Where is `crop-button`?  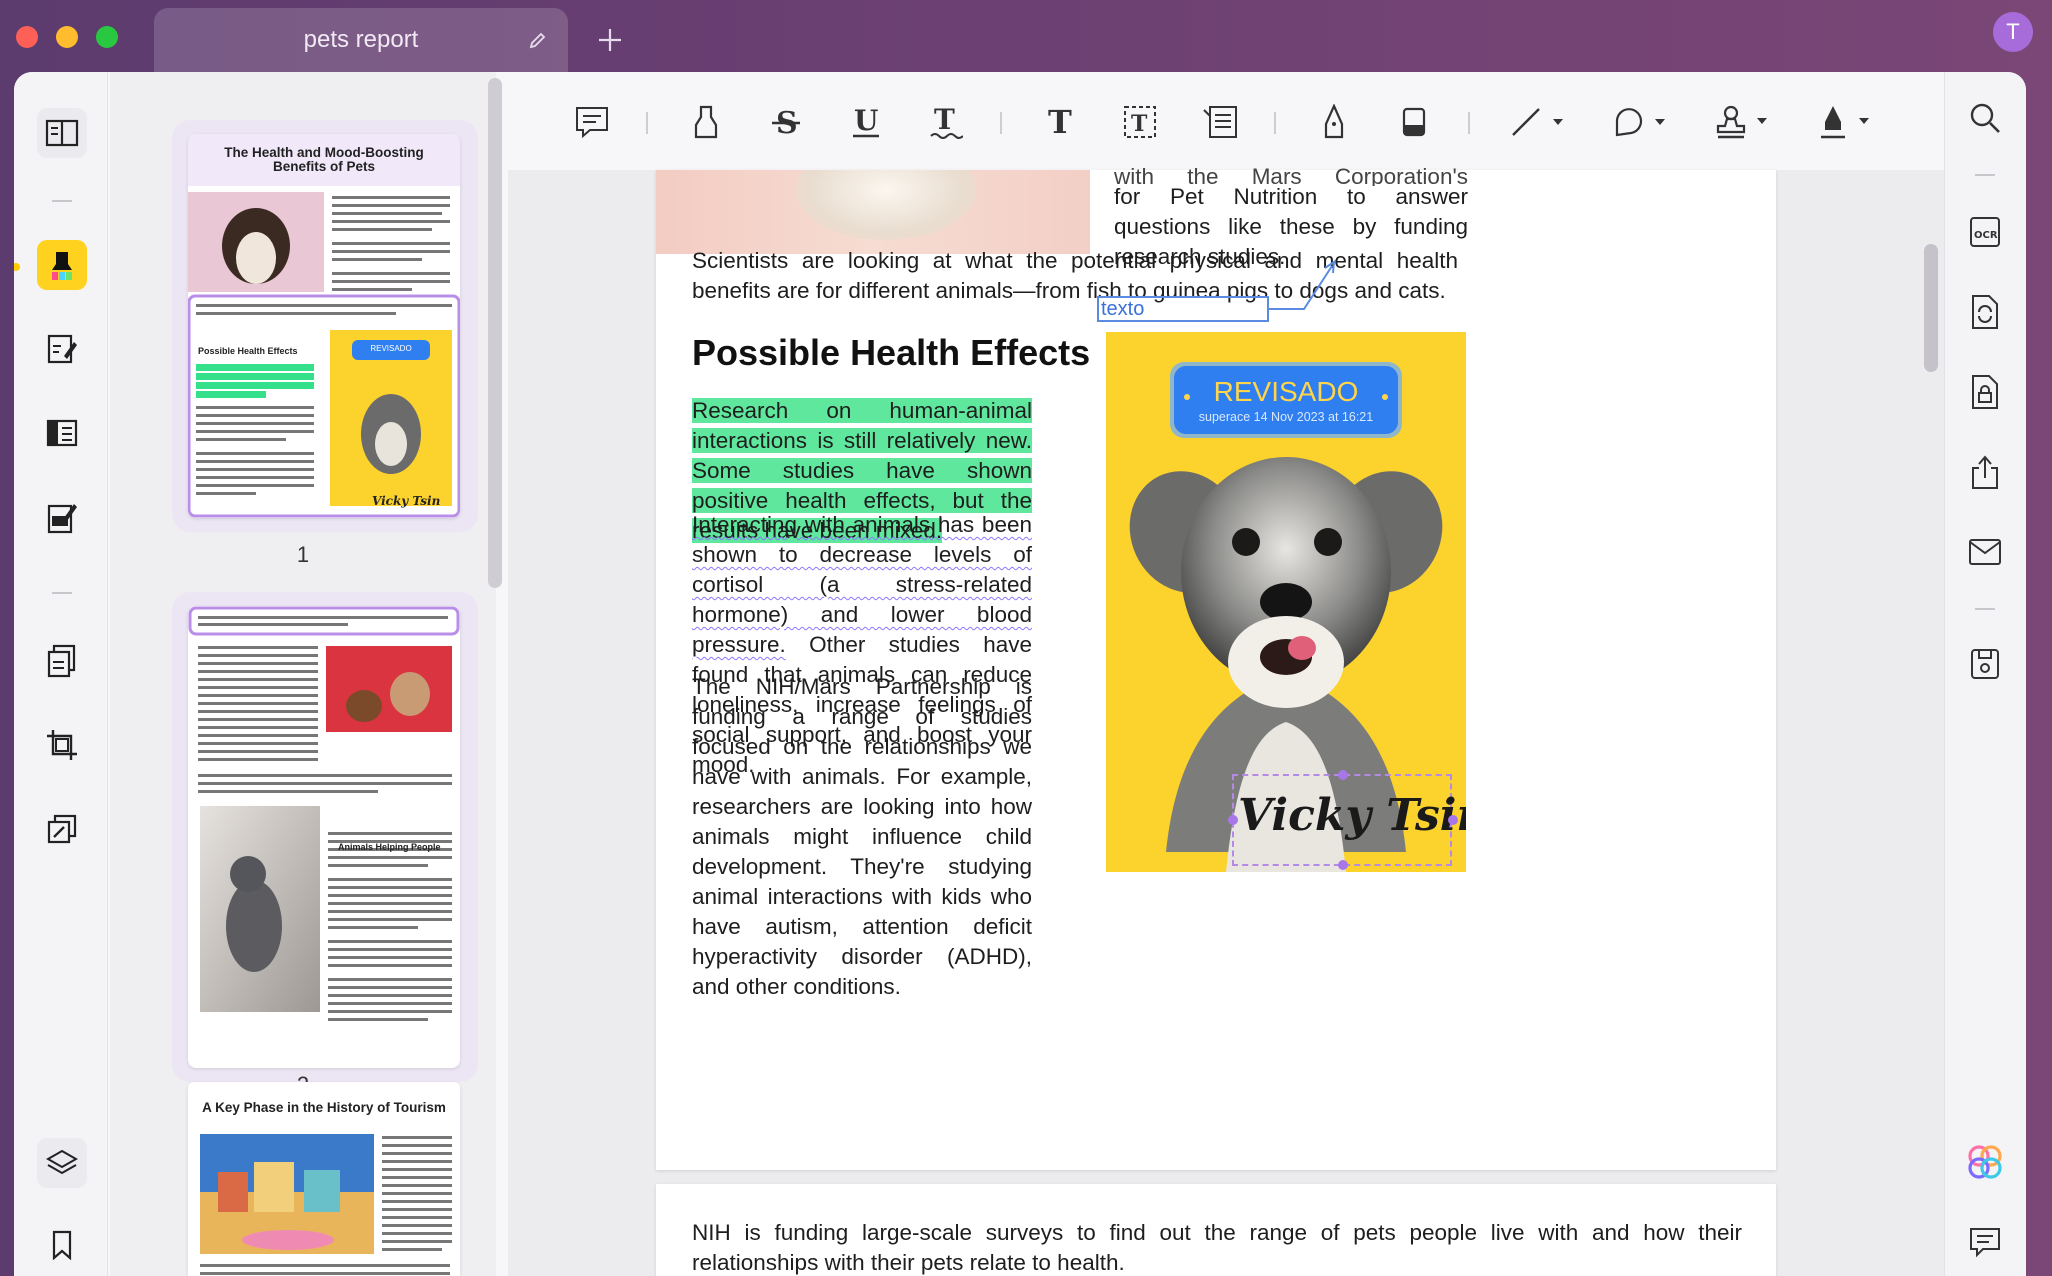
crop-button is located at coordinates (62, 745).